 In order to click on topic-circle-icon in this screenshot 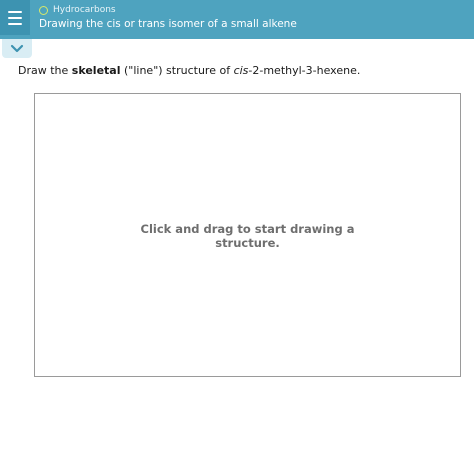, I will do `click(43, 10)`.